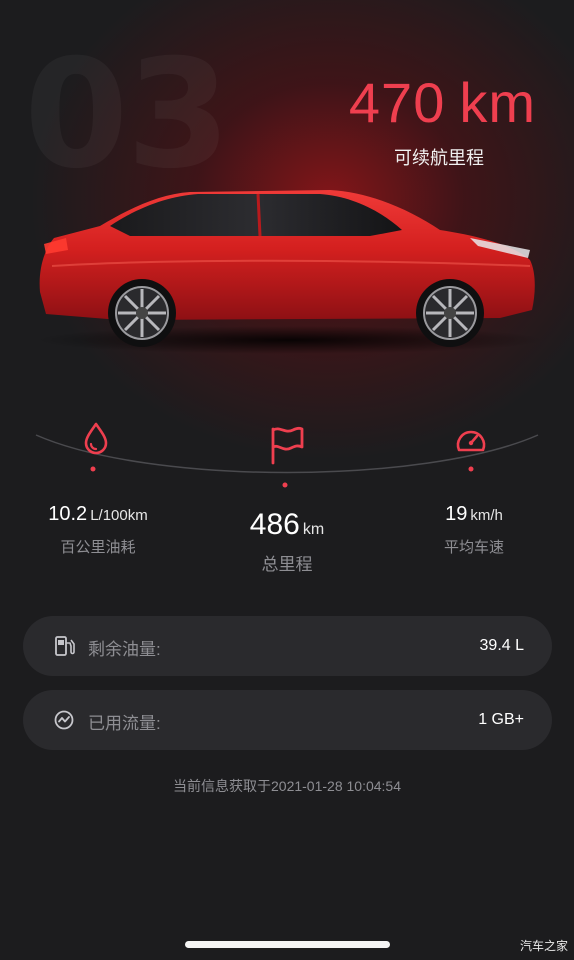  What do you see at coordinates (274, 524) in the screenshot?
I see `total-mileage-value: 486` at bounding box center [274, 524].